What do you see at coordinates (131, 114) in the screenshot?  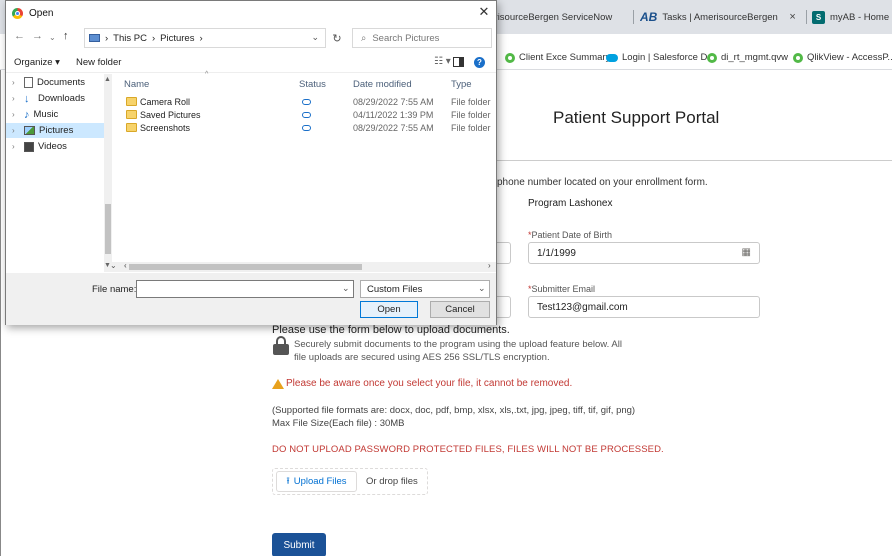 I see `folder-icon` at bounding box center [131, 114].